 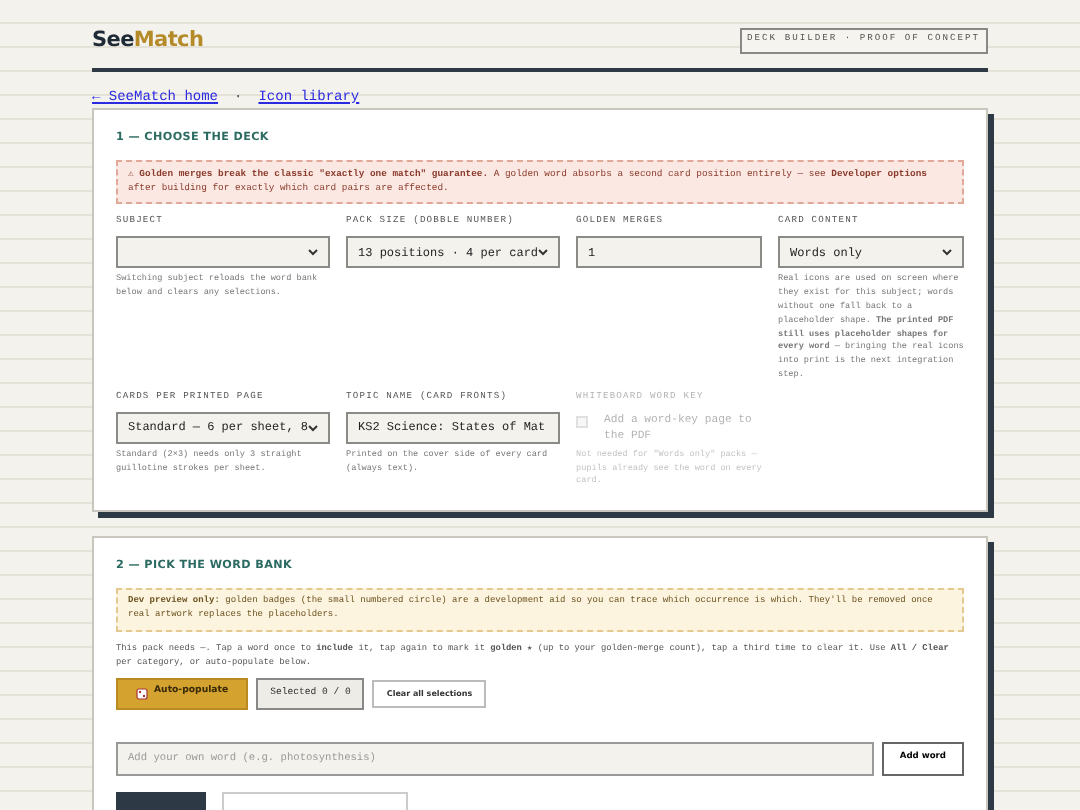 I want to click on logo: SeeMatch, so click(x=148, y=41).